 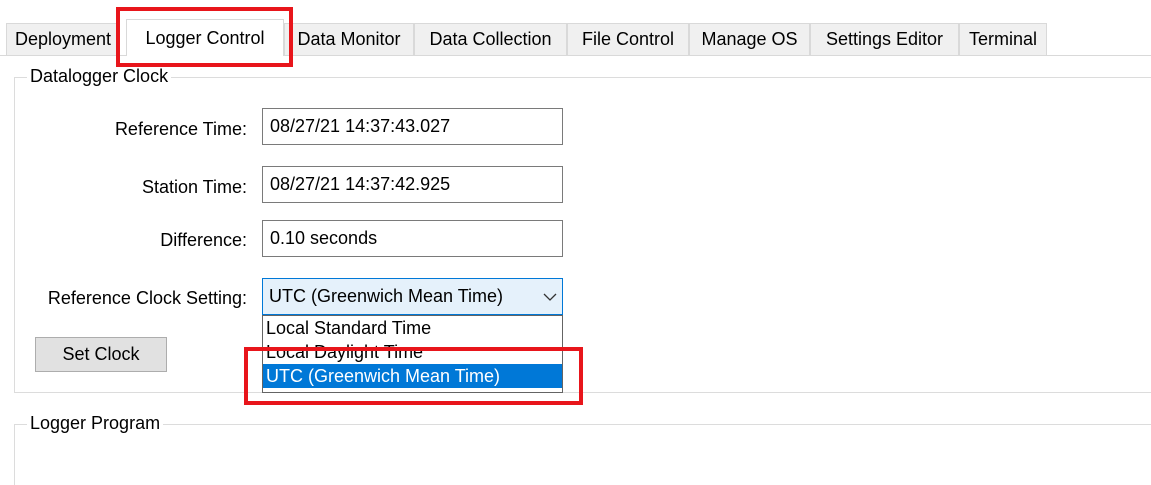 What do you see at coordinates (1003, 39) in the screenshot?
I see `tab-terminal: Terminal` at bounding box center [1003, 39].